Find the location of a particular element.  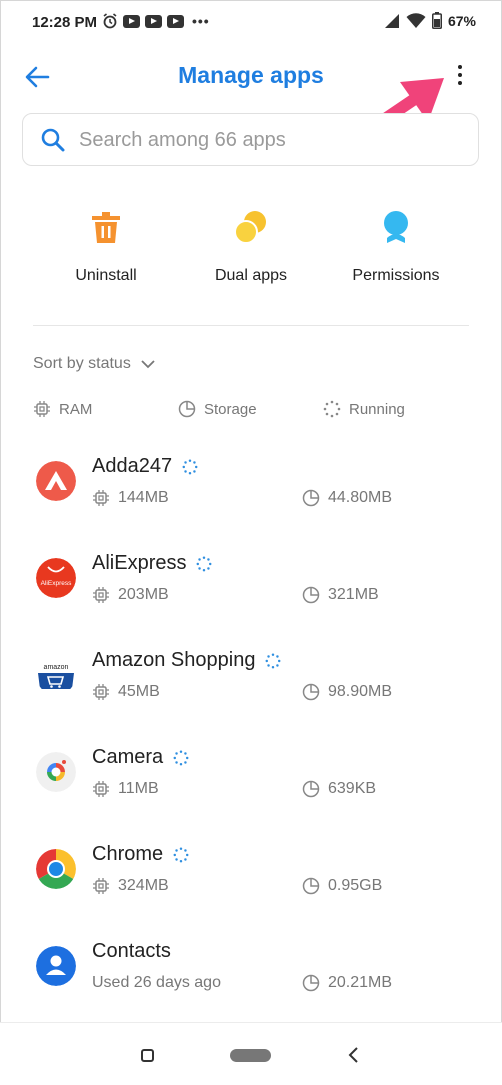

legend-running-label: Running is located at coordinates (377, 409).